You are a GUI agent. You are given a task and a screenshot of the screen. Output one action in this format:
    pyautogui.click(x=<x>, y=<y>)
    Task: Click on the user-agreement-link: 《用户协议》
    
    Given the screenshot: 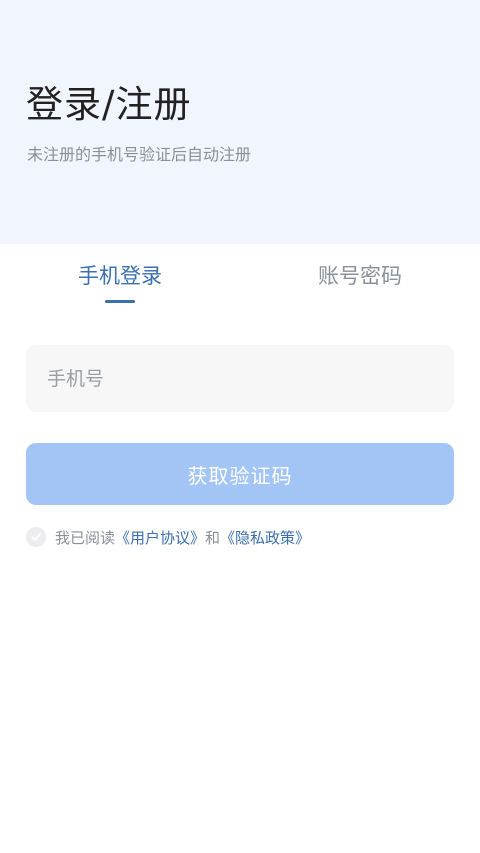 What is the action you would take?
    pyautogui.click(x=160, y=537)
    